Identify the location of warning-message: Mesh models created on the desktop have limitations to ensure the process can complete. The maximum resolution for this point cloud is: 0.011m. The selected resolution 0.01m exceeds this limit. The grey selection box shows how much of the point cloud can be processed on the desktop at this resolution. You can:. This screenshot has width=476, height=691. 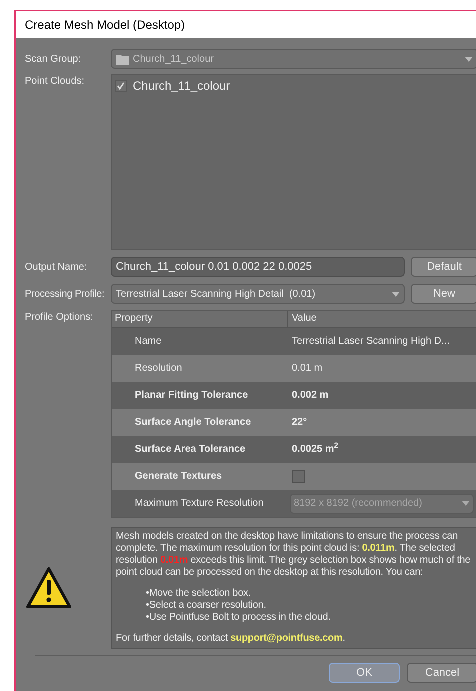
(294, 555).